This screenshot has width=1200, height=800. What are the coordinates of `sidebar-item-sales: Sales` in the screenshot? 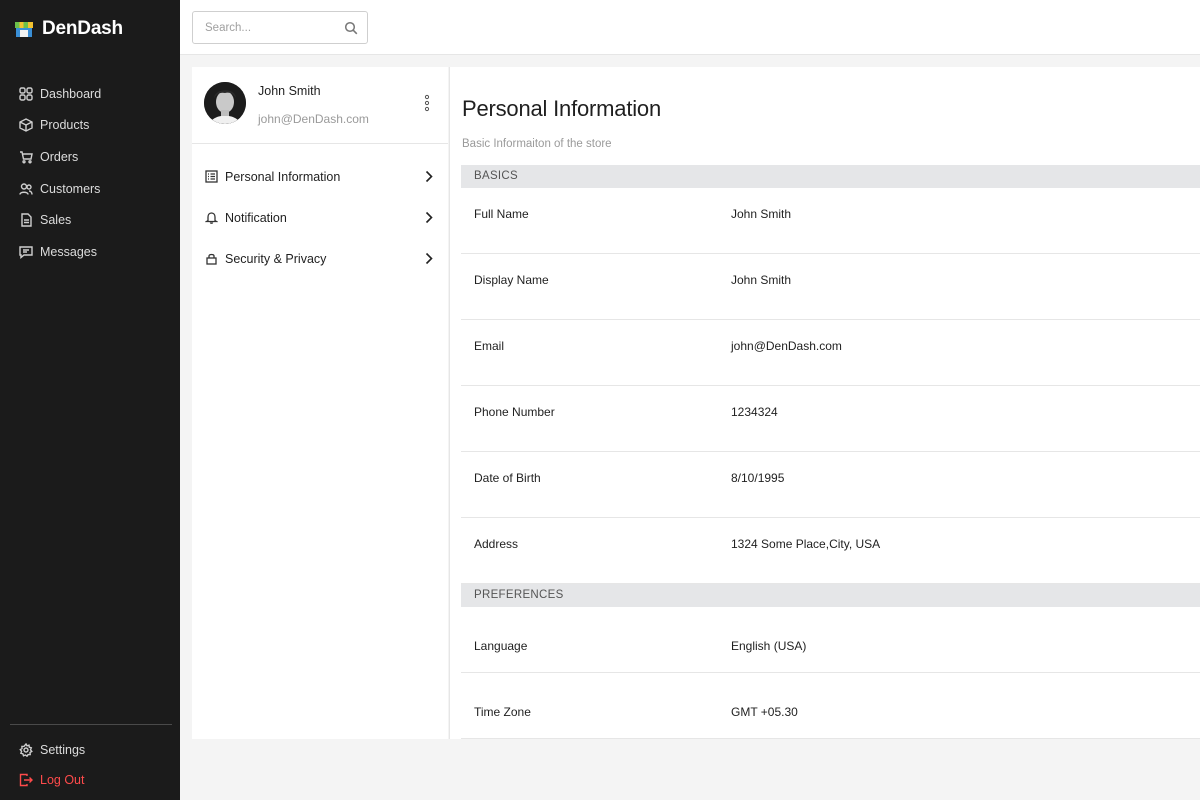 It's located at (90, 220).